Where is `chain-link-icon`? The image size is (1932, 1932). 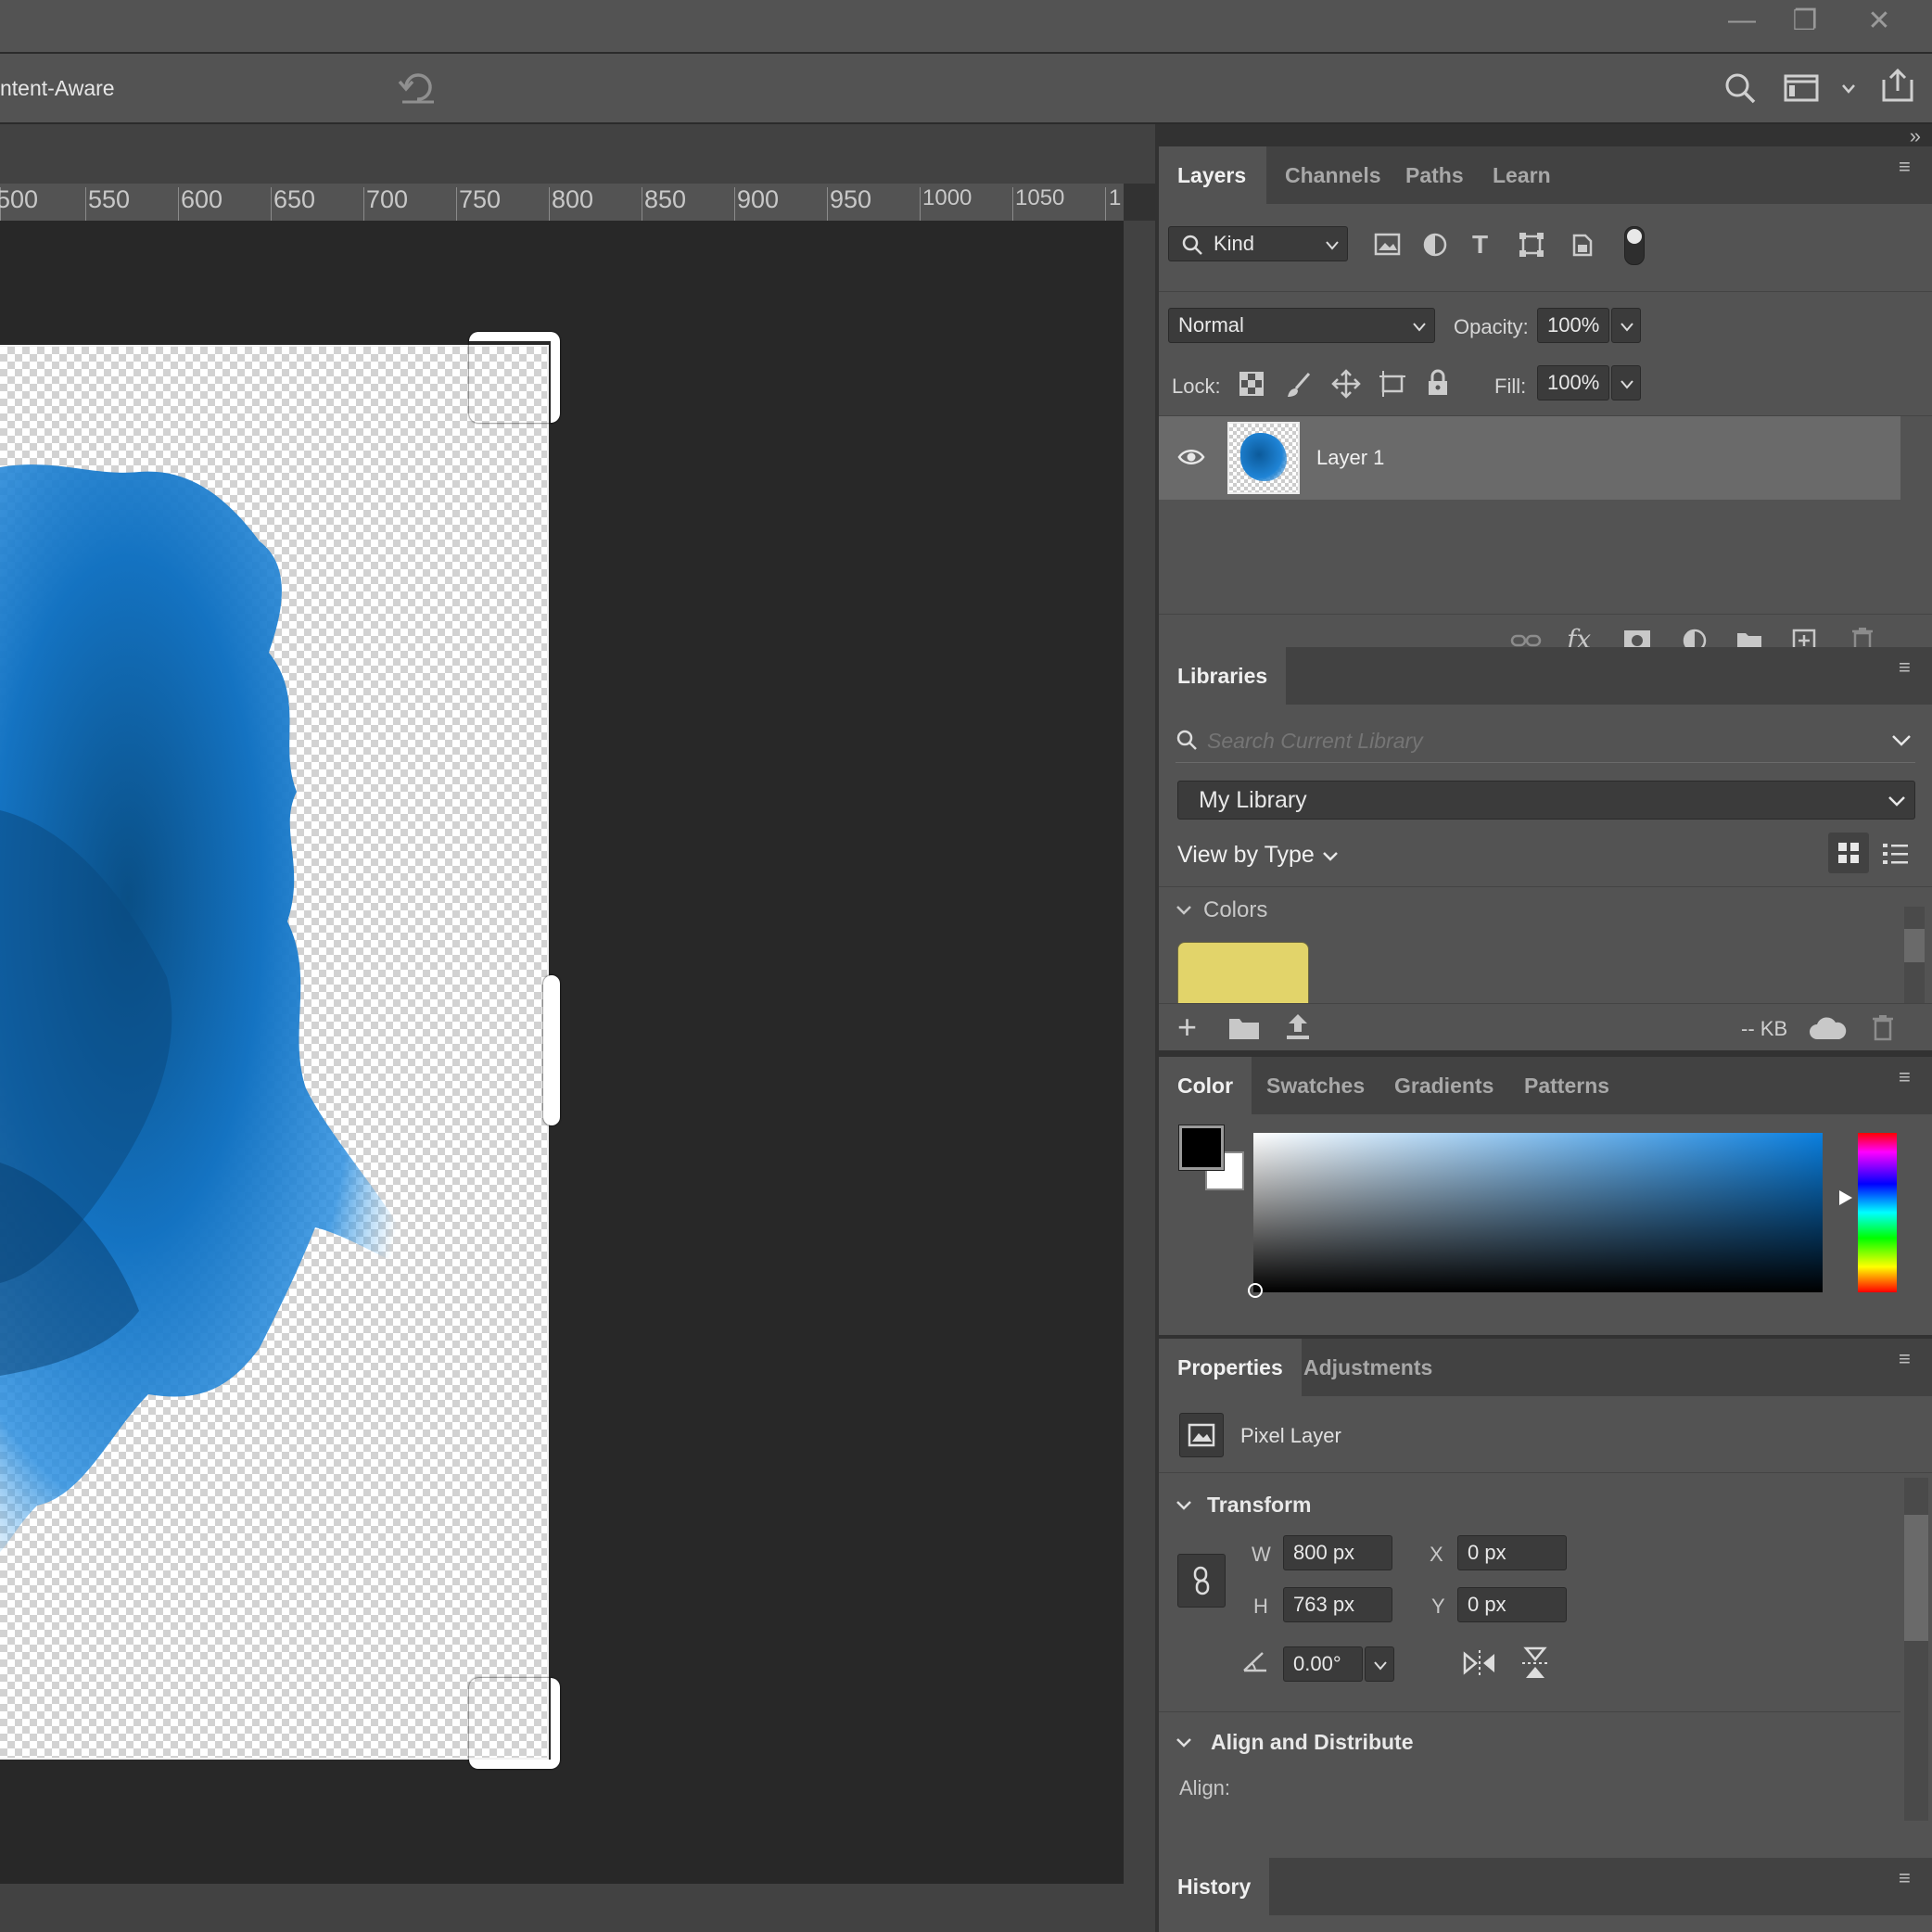 chain-link-icon is located at coordinates (1201, 1580).